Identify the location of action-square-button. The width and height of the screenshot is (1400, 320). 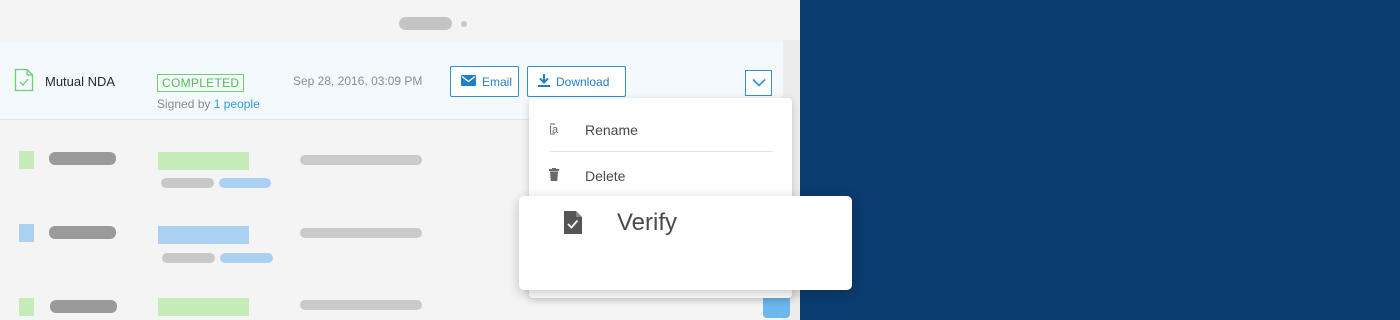
(776, 306).